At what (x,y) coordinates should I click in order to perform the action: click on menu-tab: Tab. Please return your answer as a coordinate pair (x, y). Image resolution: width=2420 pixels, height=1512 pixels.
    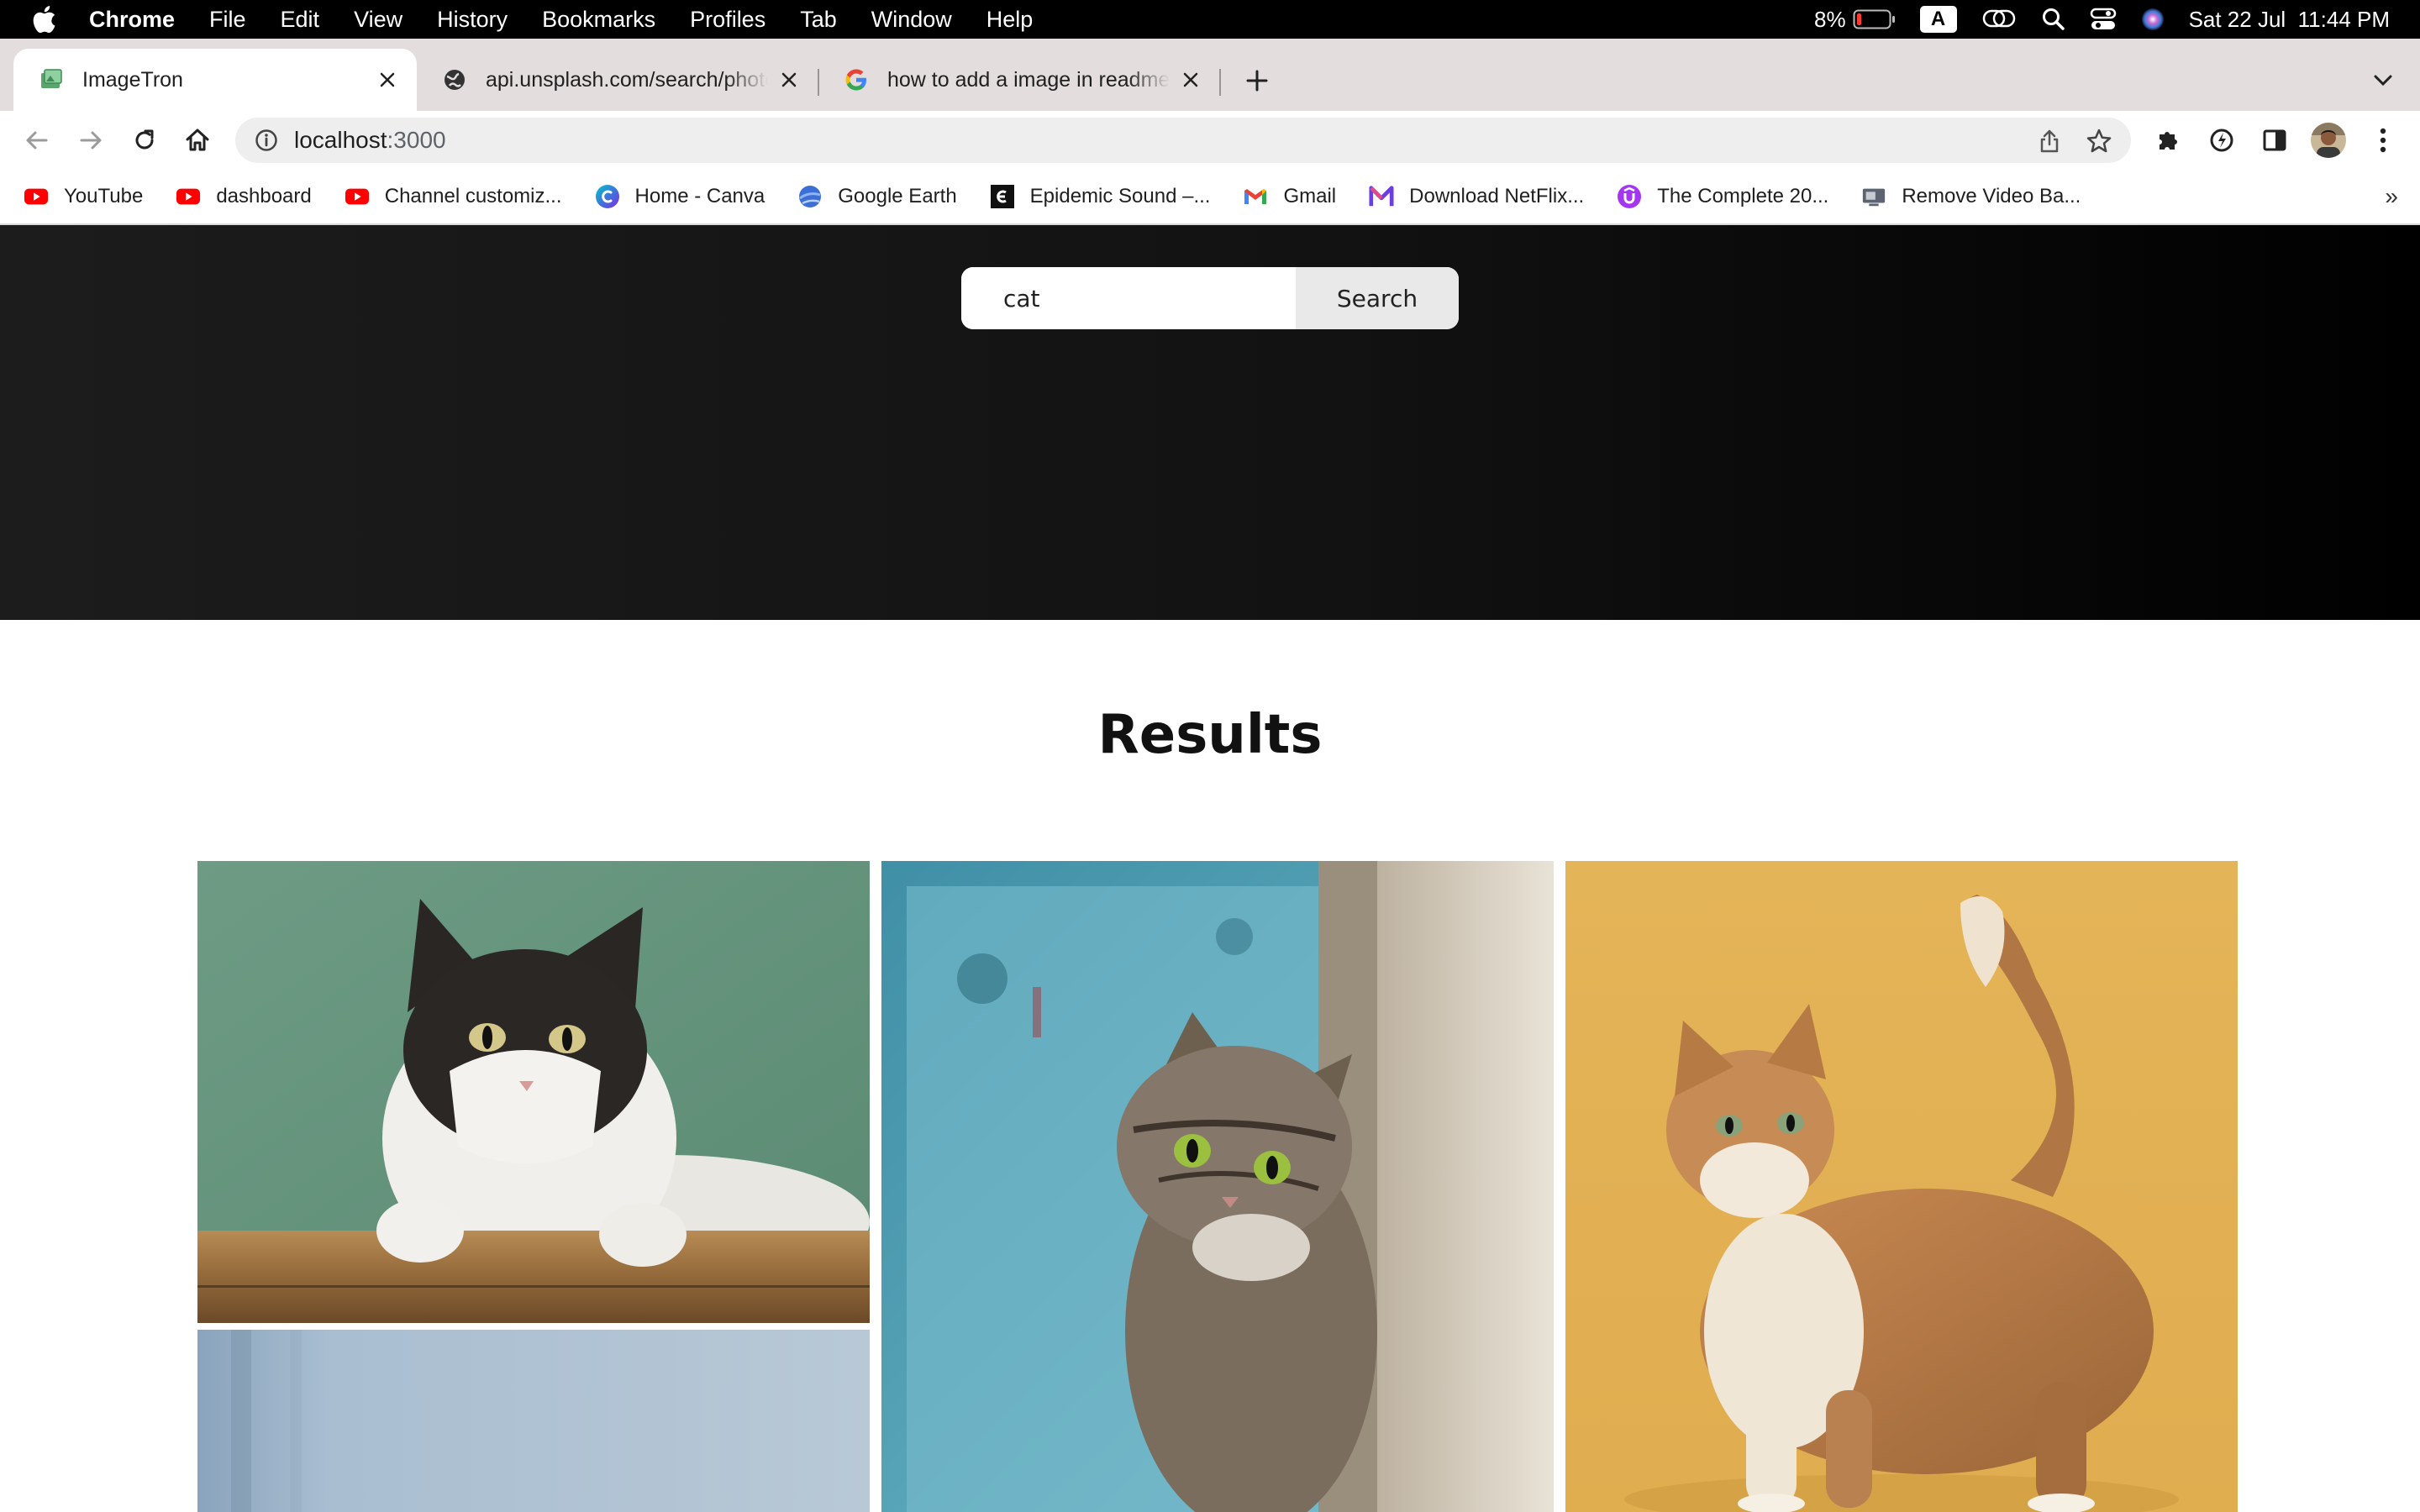
    Looking at the image, I should click on (818, 20).